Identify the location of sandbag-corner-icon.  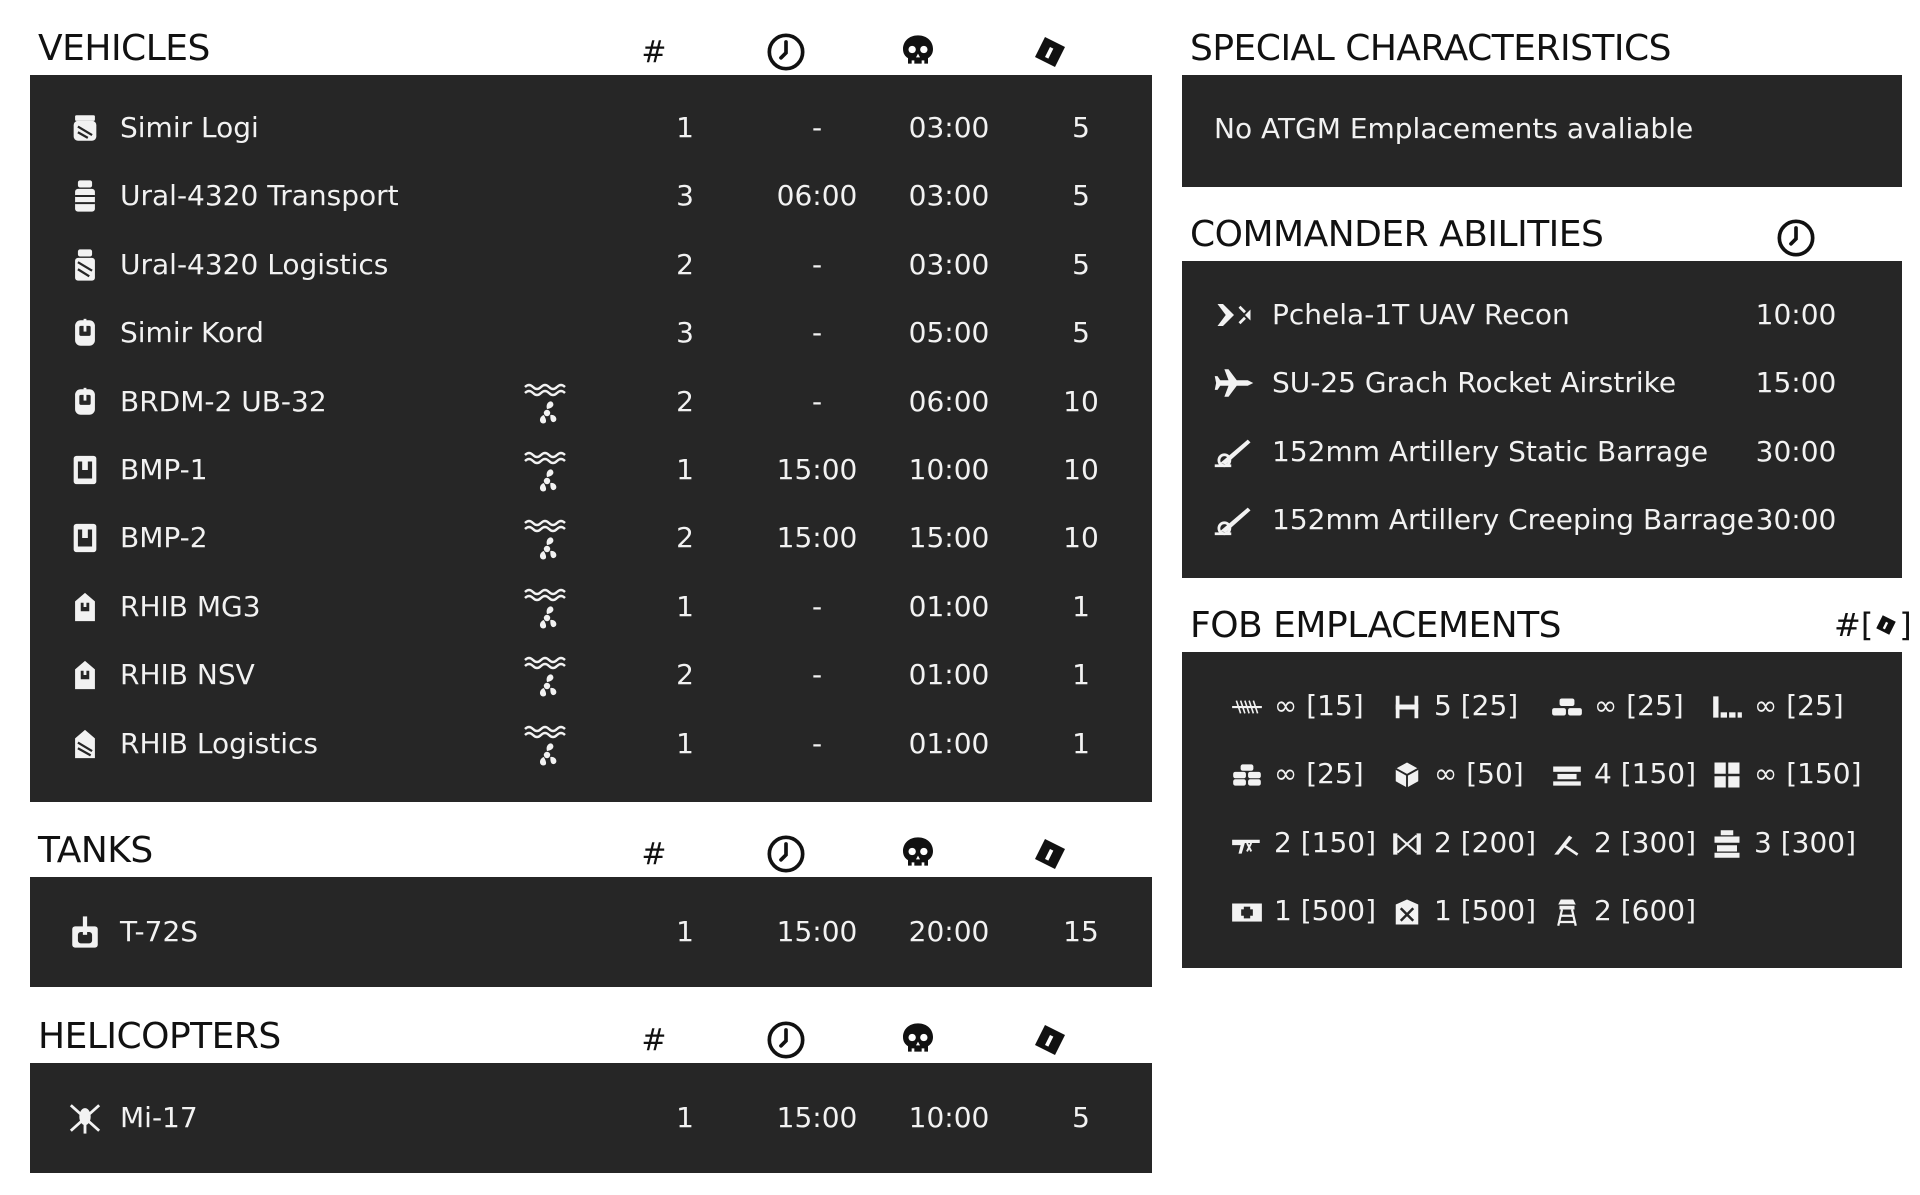
(1727, 707).